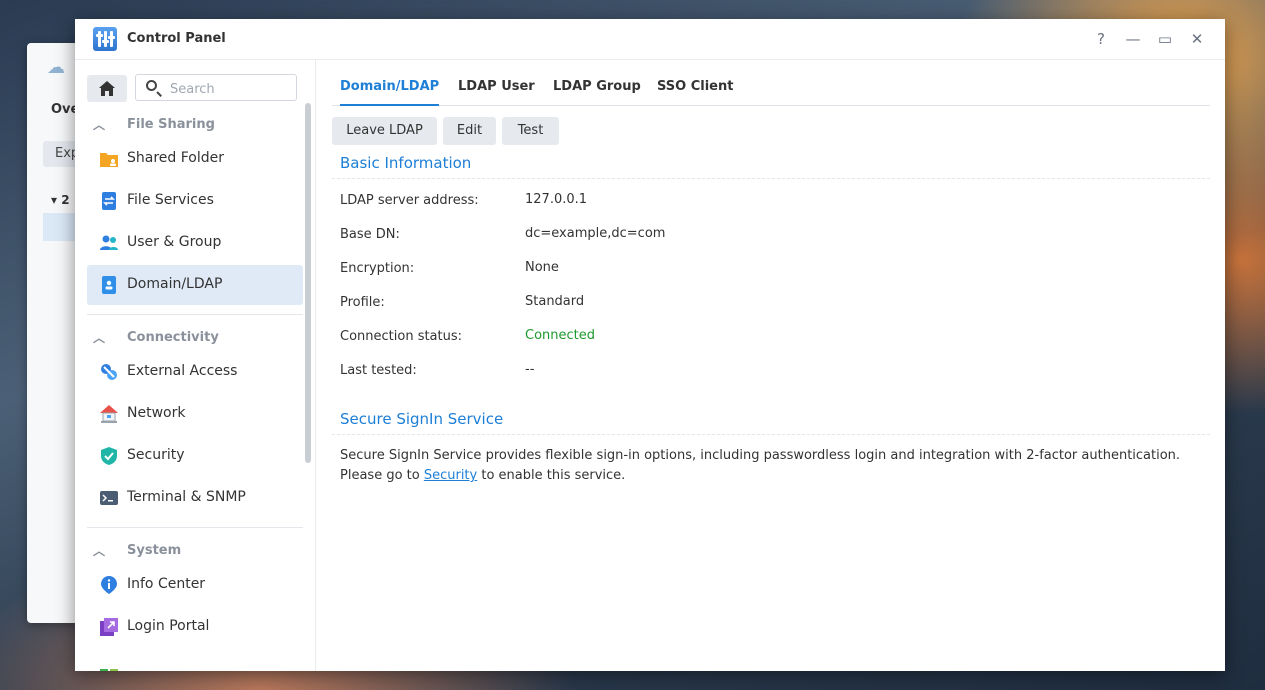  Describe the element at coordinates (390, 92) in the screenshot. I see `tab-domain-ldap: Domain/LDAP` at that location.